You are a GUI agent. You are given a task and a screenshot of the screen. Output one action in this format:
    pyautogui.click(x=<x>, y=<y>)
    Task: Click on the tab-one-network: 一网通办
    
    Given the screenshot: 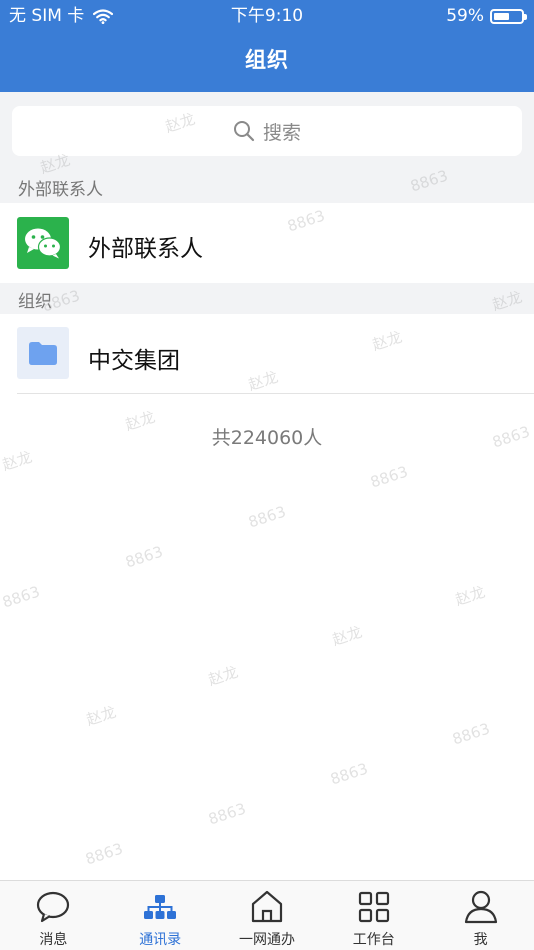 What is the action you would take?
    pyautogui.click(x=267, y=915)
    